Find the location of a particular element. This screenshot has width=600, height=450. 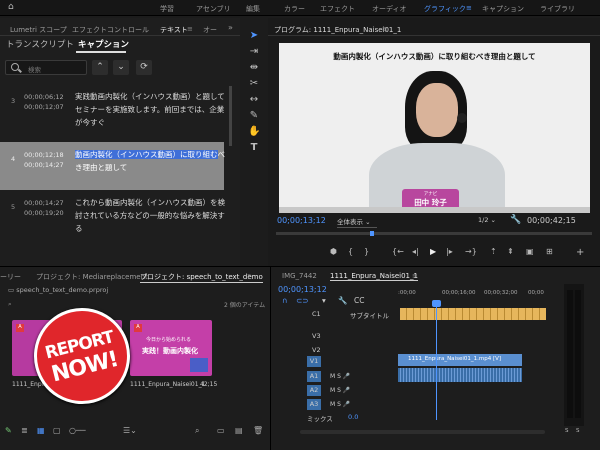

monitor-menu-icon: ≡ is located at coordinates (385, 29).